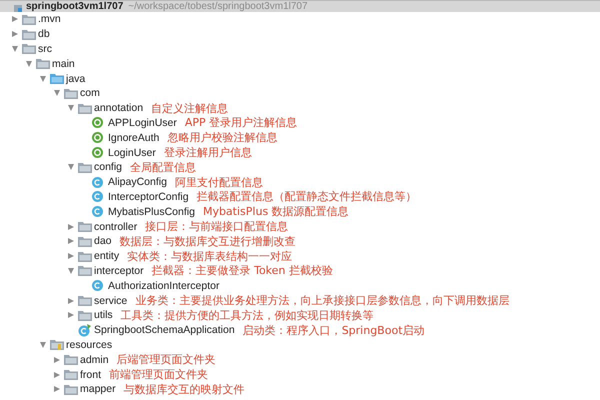 Image resolution: width=600 pixels, height=400 pixels. I want to click on folder-name: resources, so click(89, 344).